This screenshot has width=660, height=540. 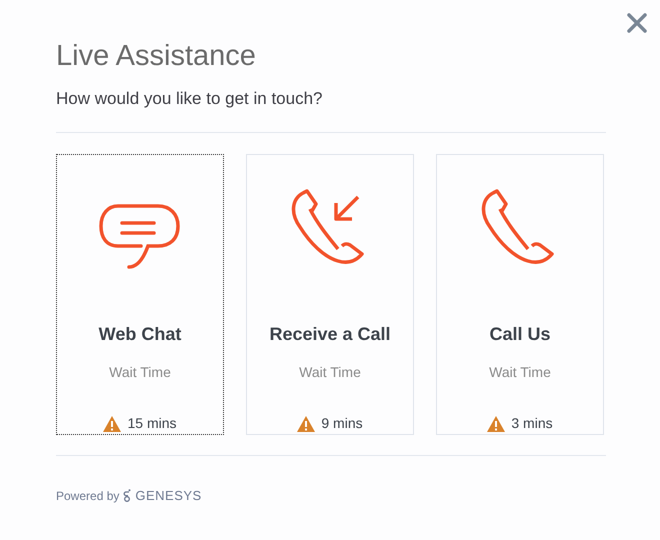 What do you see at coordinates (140, 334) in the screenshot?
I see `option-title: Web Chat` at bounding box center [140, 334].